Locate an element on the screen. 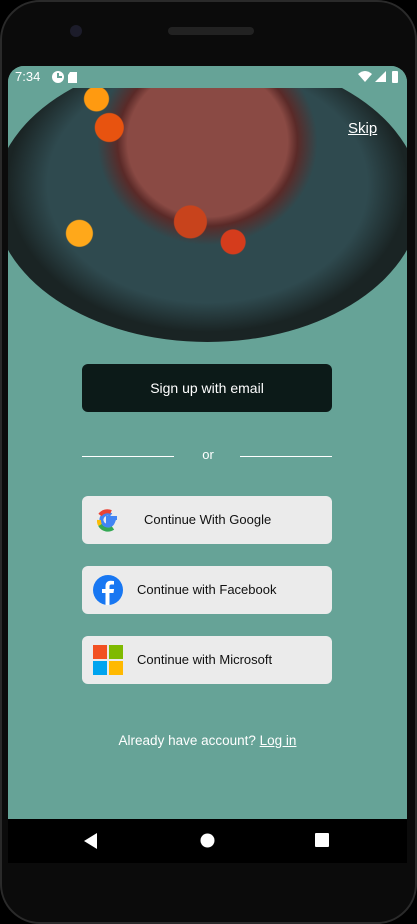  facebook-button-label: Continue with Facebook is located at coordinates (207, 589).